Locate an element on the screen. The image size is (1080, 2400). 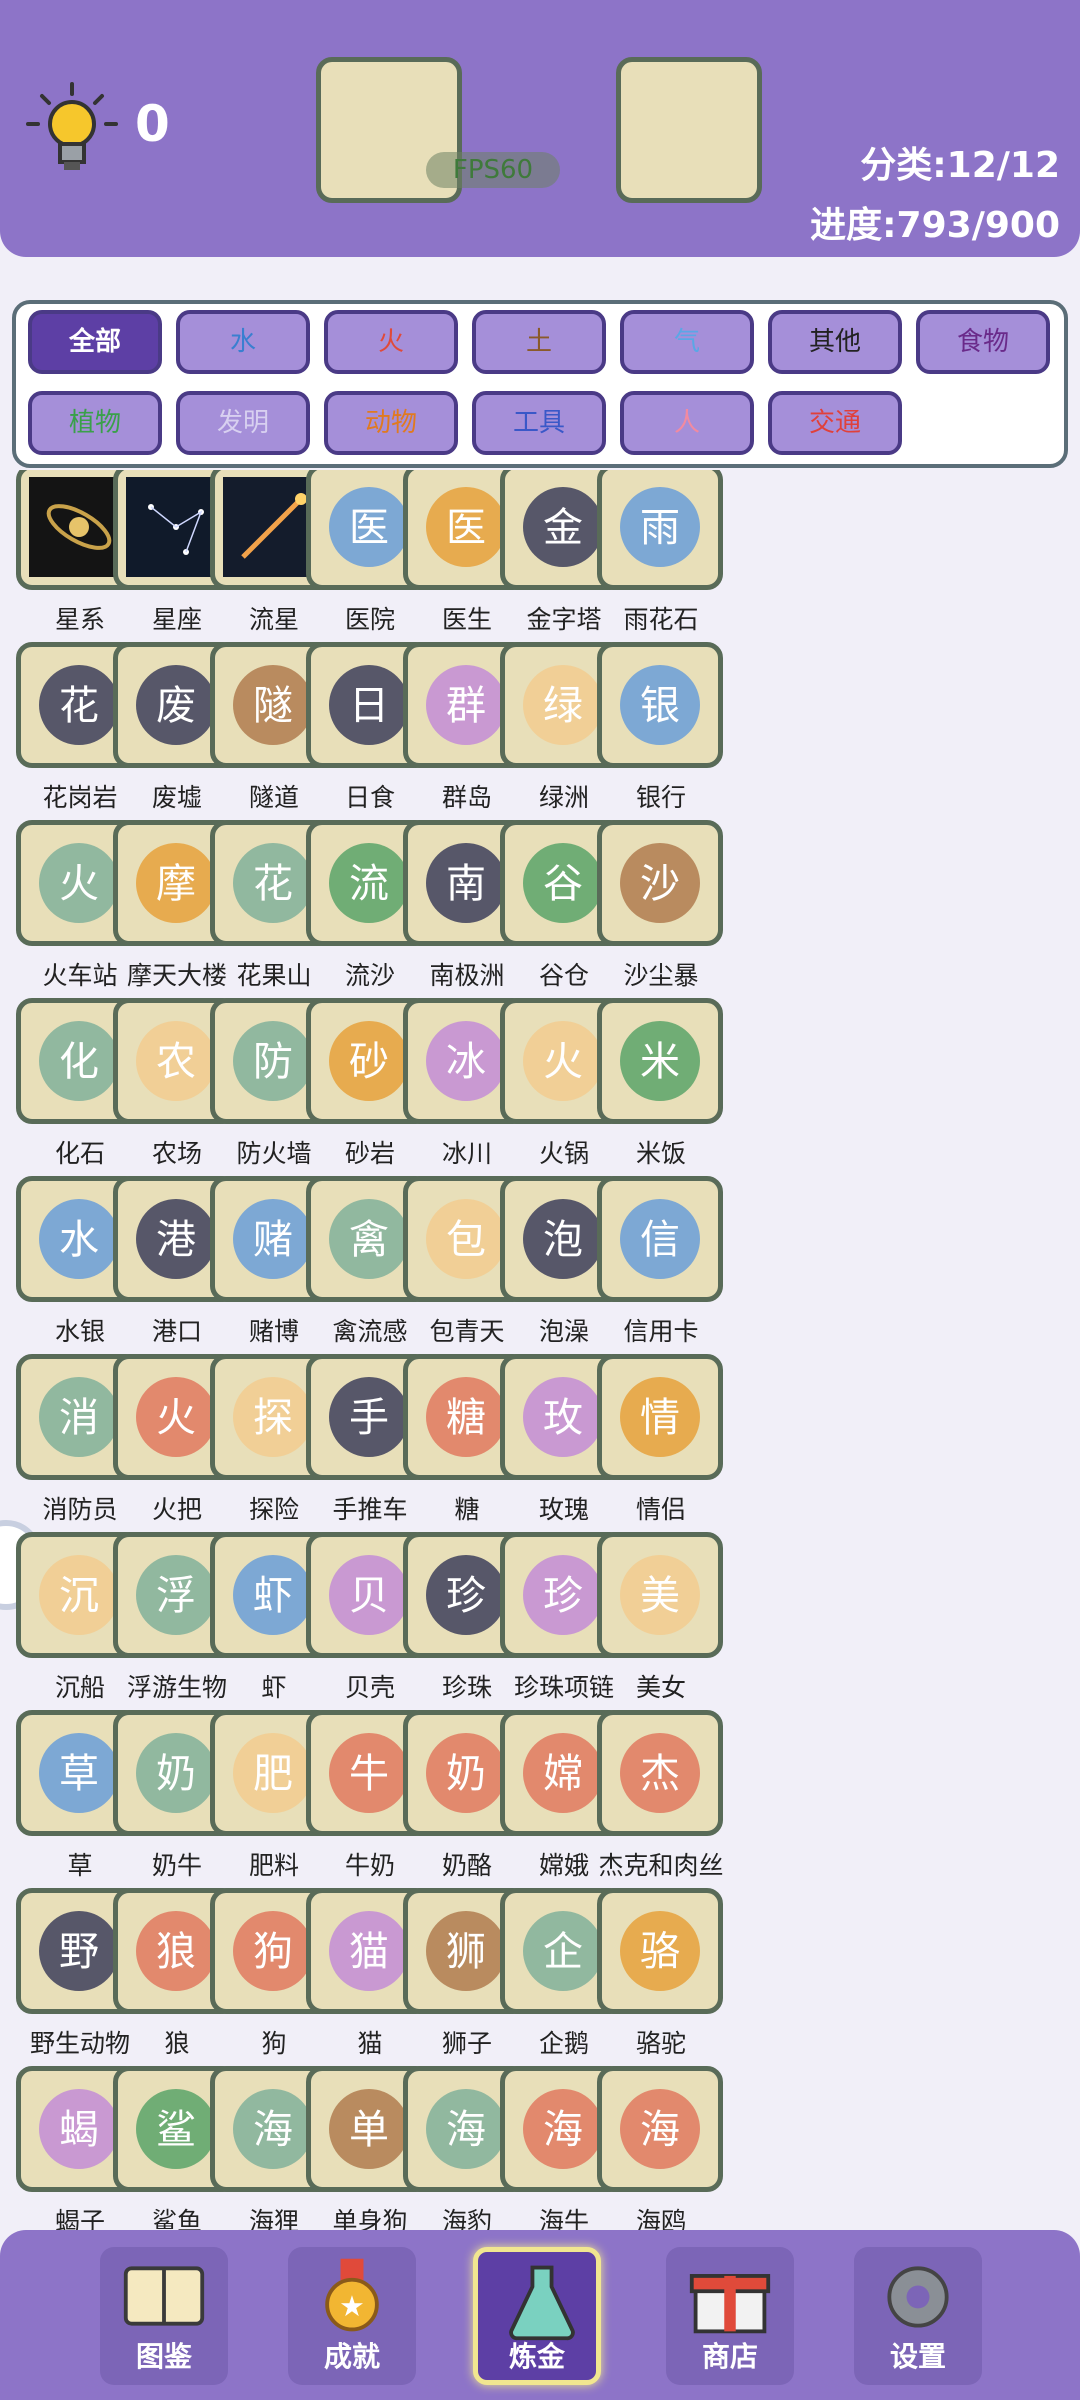
category-button: 其他 is located at coordinates (835, 342).